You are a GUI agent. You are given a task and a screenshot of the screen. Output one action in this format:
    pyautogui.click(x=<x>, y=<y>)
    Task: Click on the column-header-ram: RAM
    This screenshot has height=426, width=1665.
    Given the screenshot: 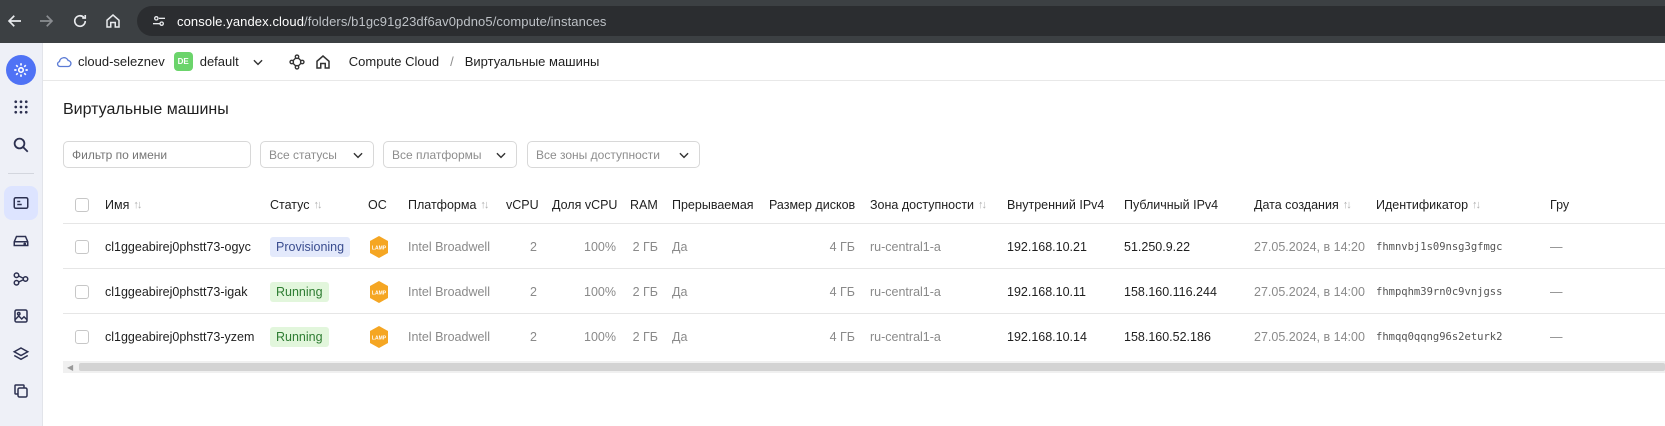 What is the action you would take?
    pyautogui.click(x=644, y=205)
    